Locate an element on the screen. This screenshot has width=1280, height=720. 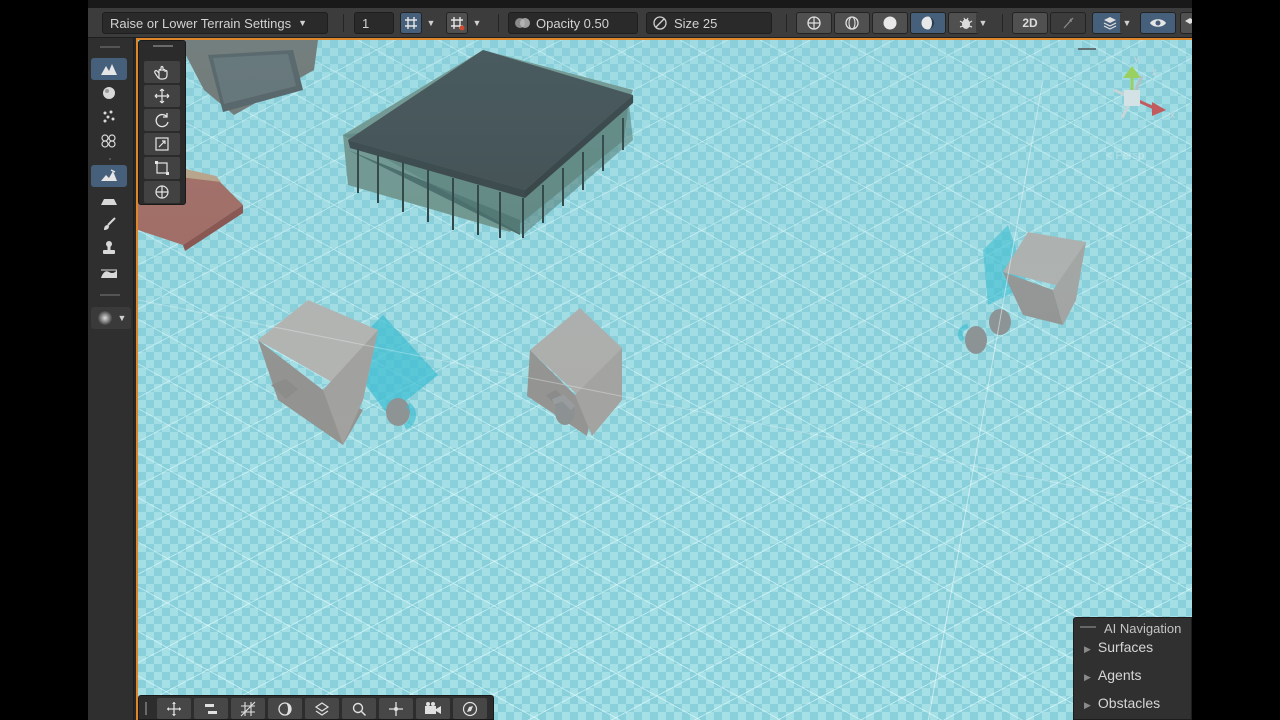
smooth-icon is located at coordinates (109, 273).